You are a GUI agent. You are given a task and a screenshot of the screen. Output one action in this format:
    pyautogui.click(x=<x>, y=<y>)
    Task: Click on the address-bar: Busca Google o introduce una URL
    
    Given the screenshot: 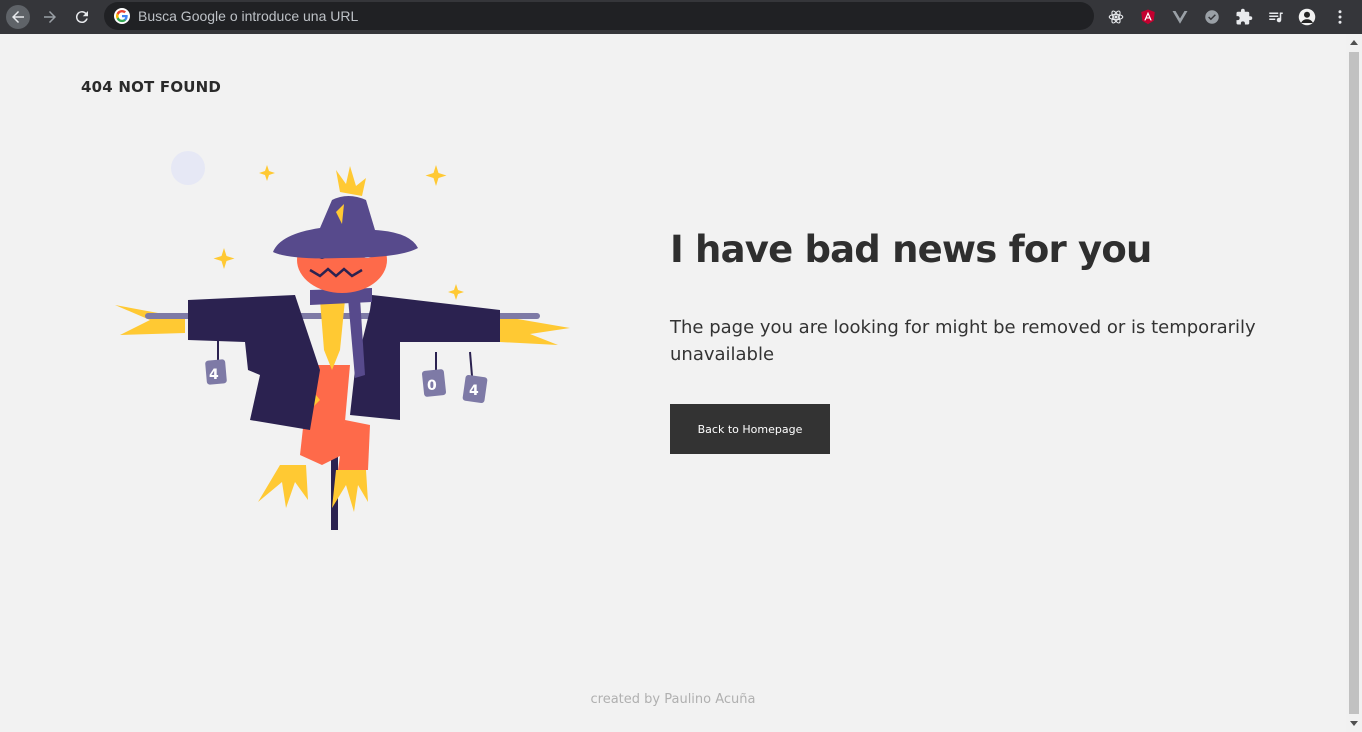 What is the action you would take?
    pyautogui.click(x=599, y=16)
    